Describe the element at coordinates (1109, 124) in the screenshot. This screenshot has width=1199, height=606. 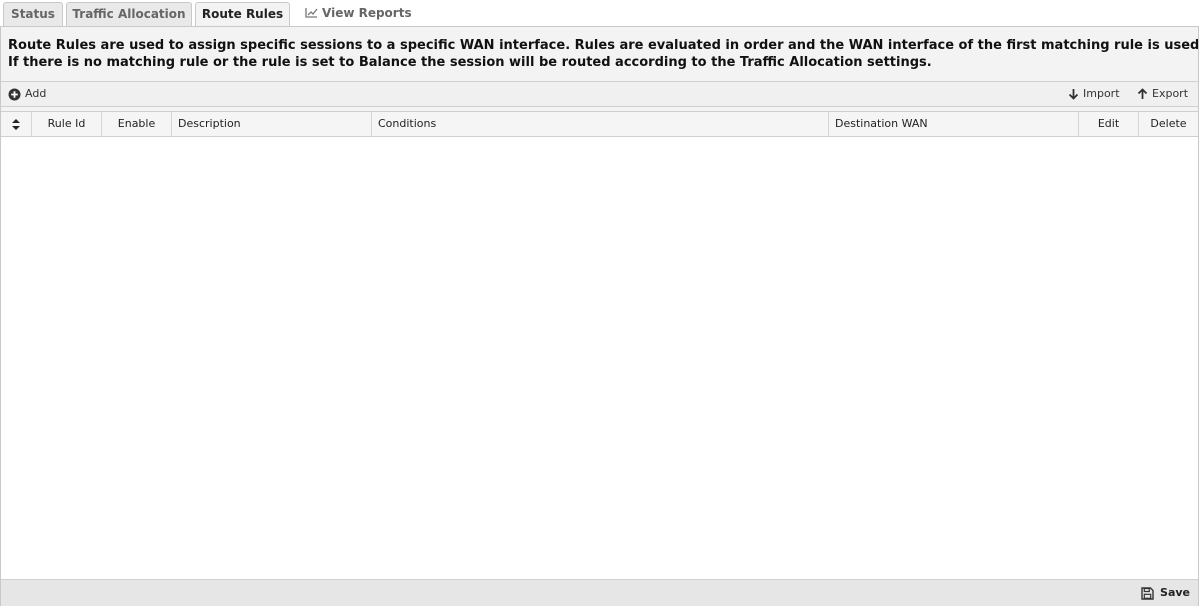
I see `column-header-edit: Edit` at that location.